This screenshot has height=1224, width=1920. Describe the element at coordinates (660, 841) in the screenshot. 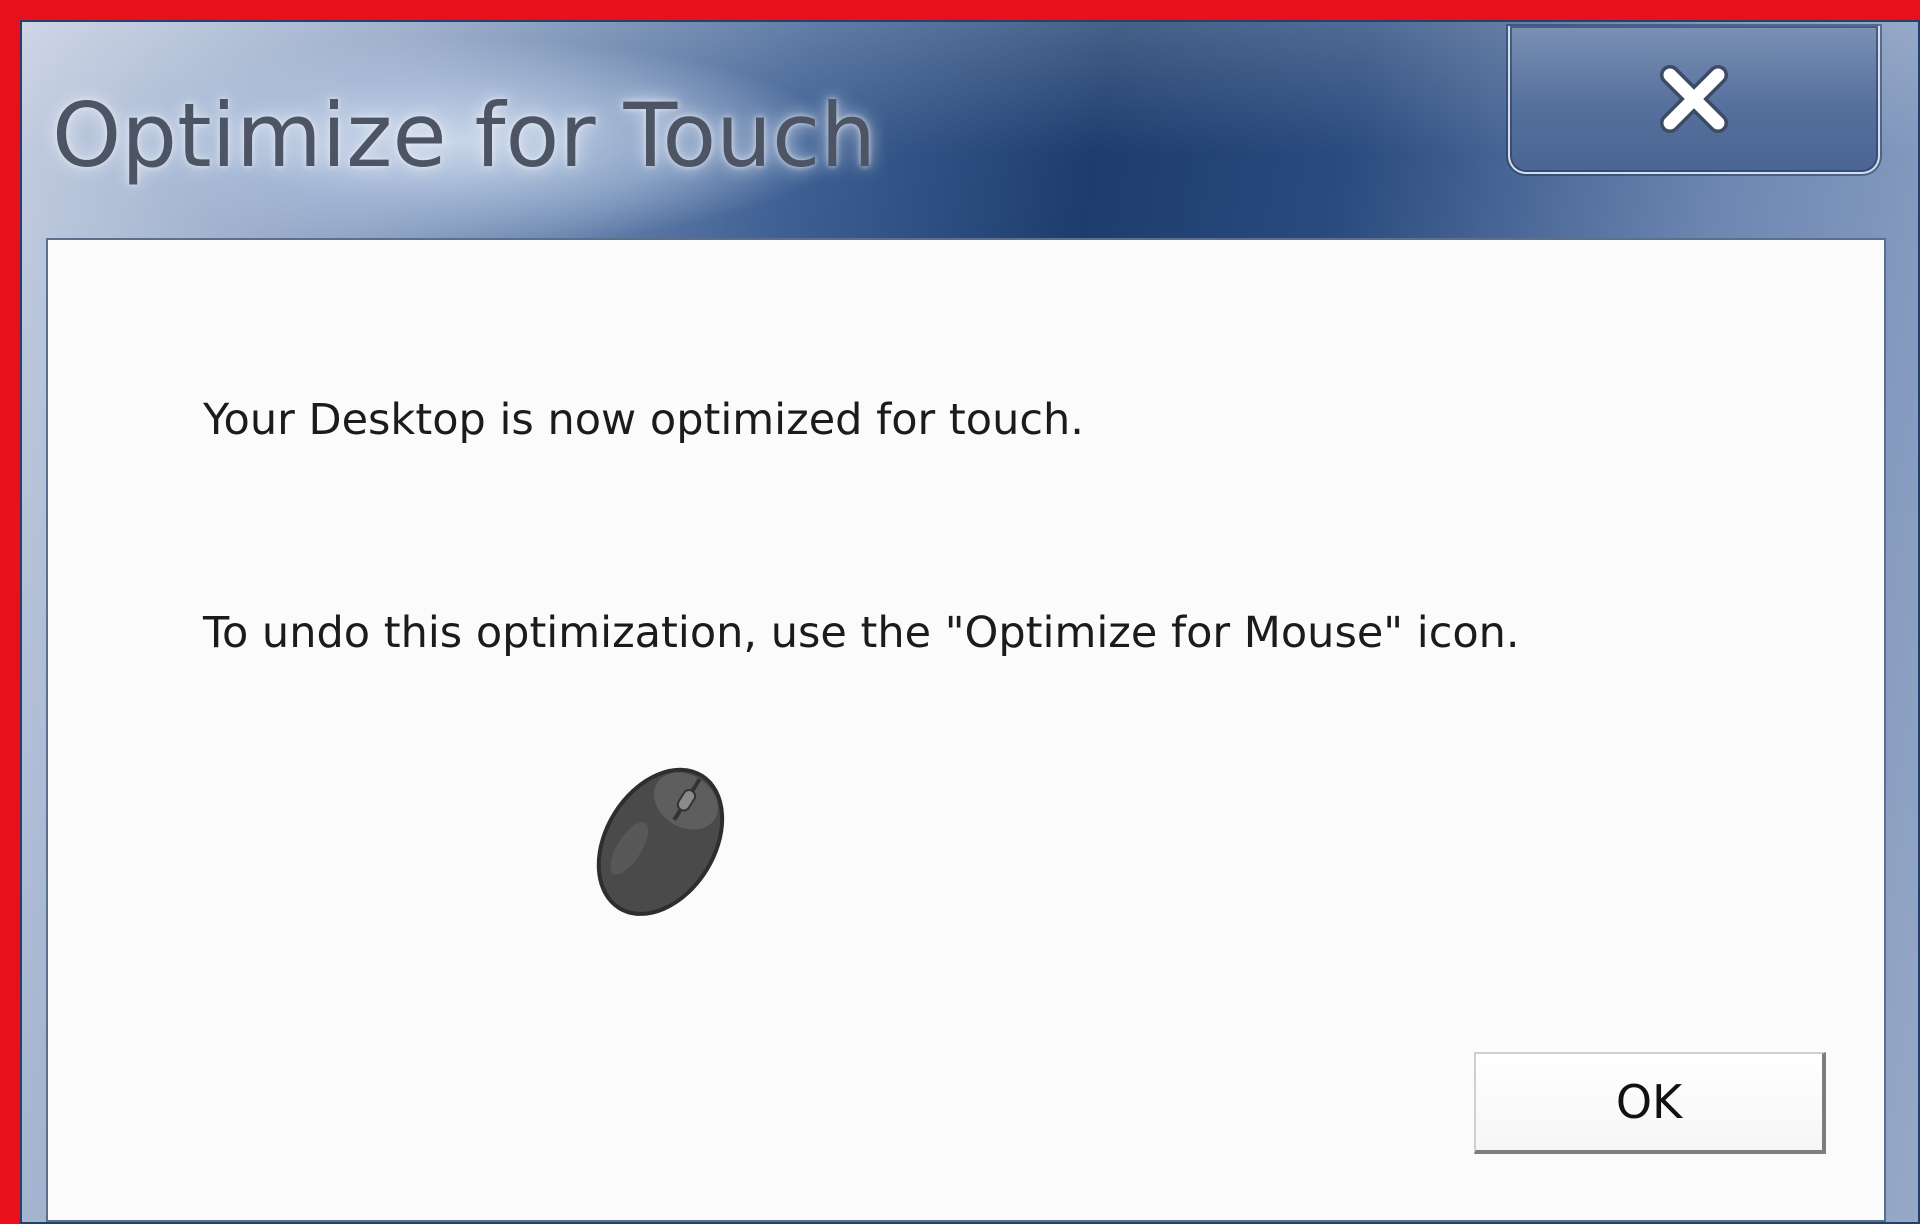

I see `mouse-icon` at that location.